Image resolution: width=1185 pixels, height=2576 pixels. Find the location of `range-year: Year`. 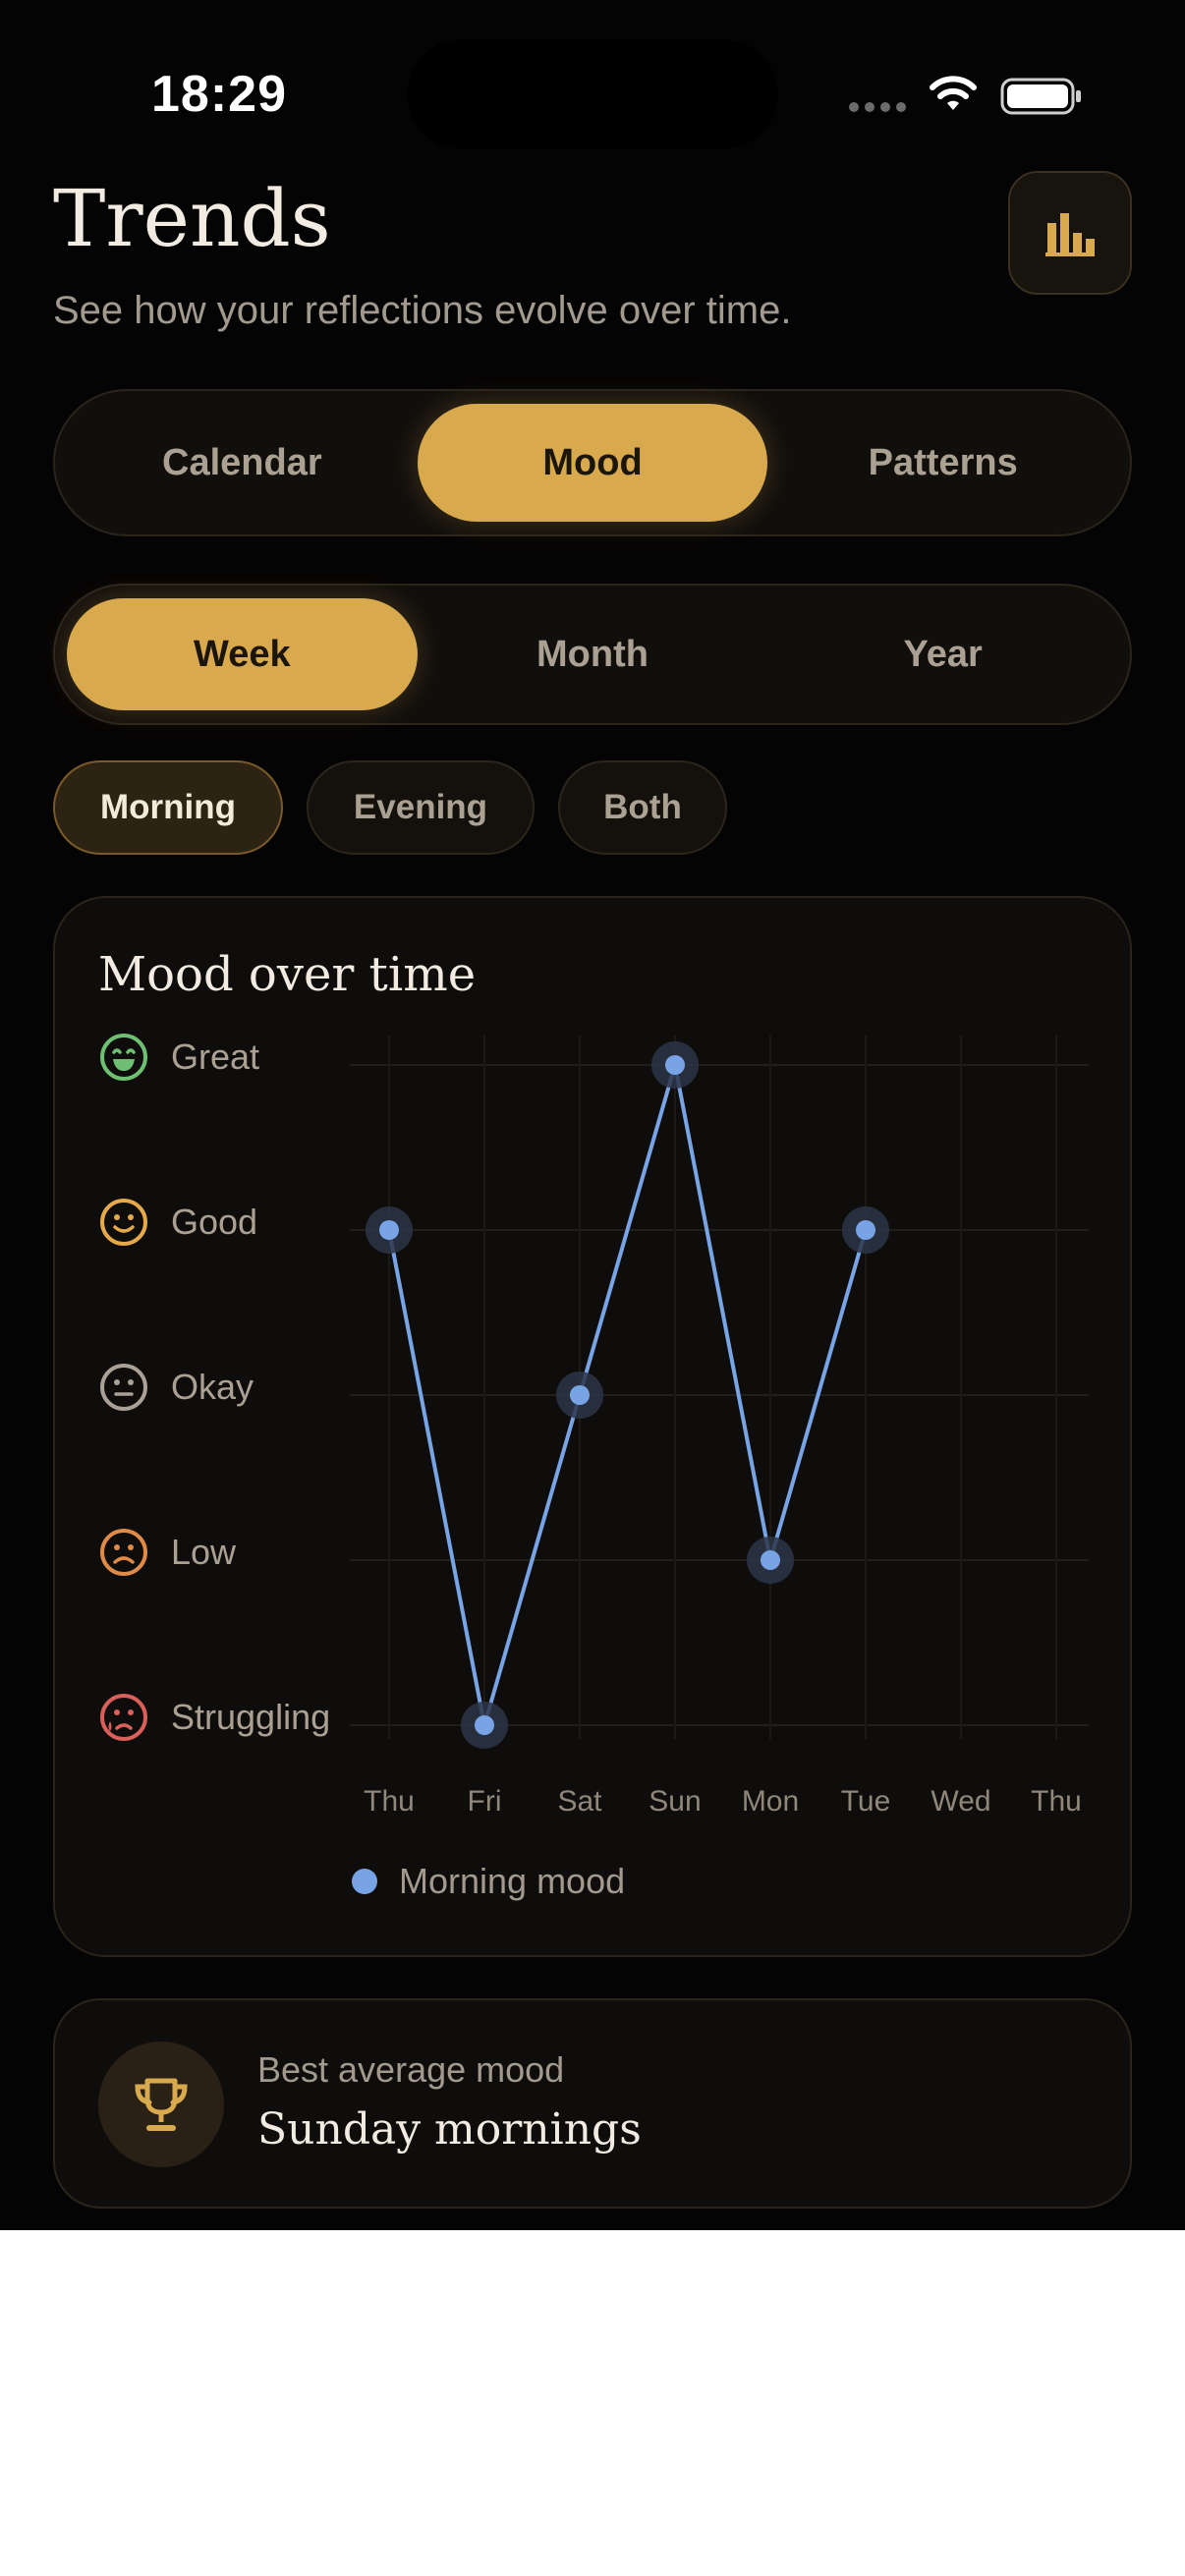

range-year: Year is located at coordinates (943, 654).